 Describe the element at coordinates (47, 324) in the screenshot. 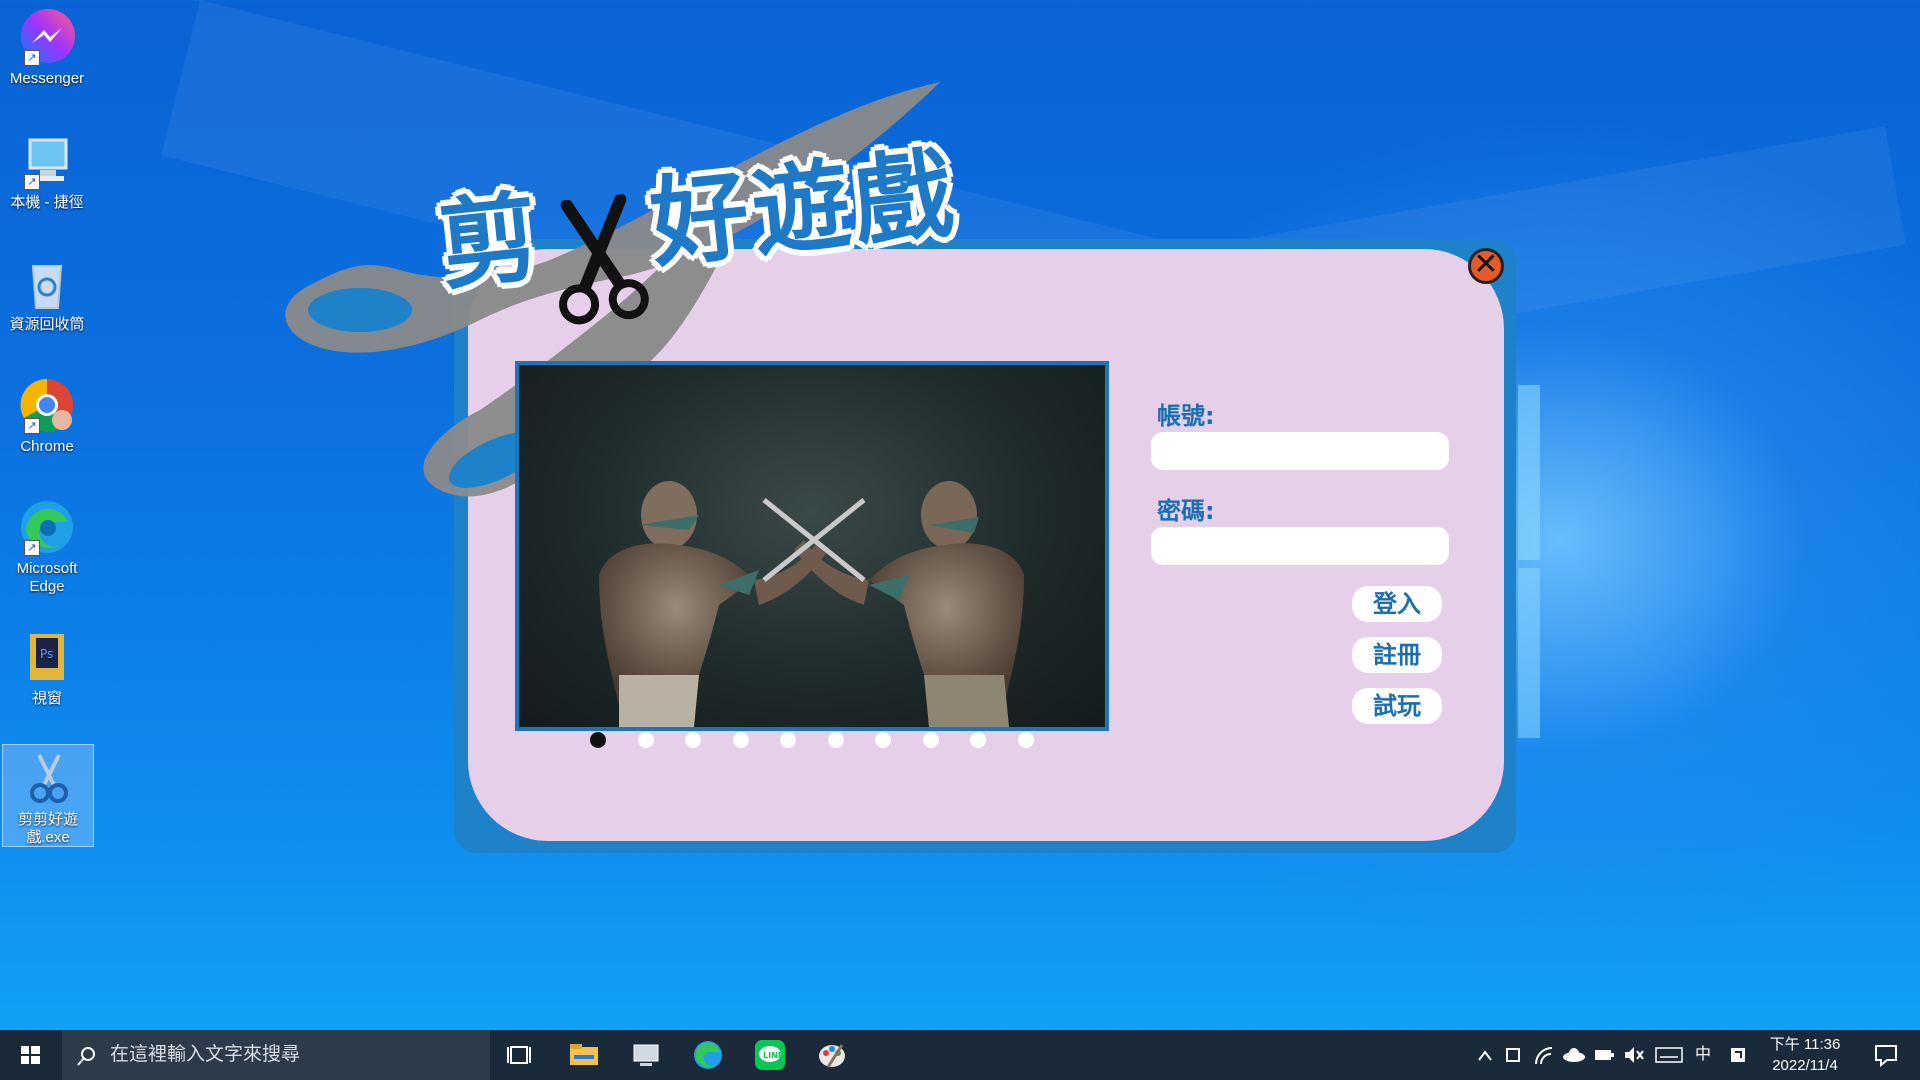

I see `desktop-icon-label: 資源回收筒` at that location.